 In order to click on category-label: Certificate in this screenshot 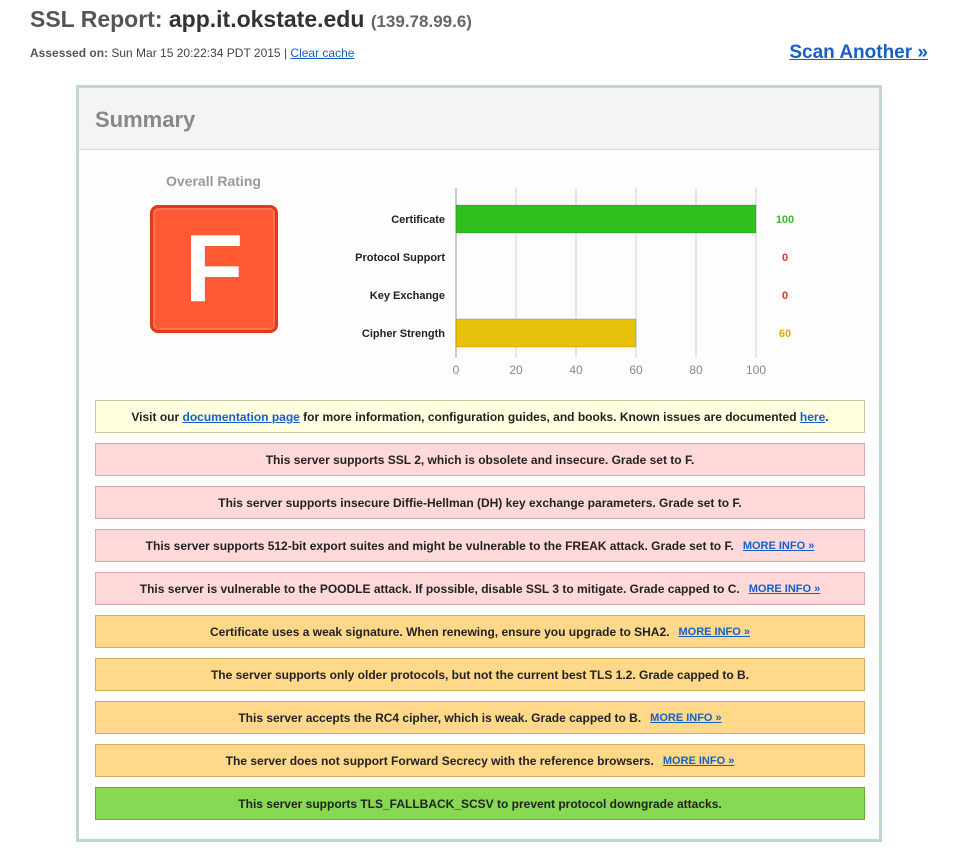, I will do `click(418, 220)`.